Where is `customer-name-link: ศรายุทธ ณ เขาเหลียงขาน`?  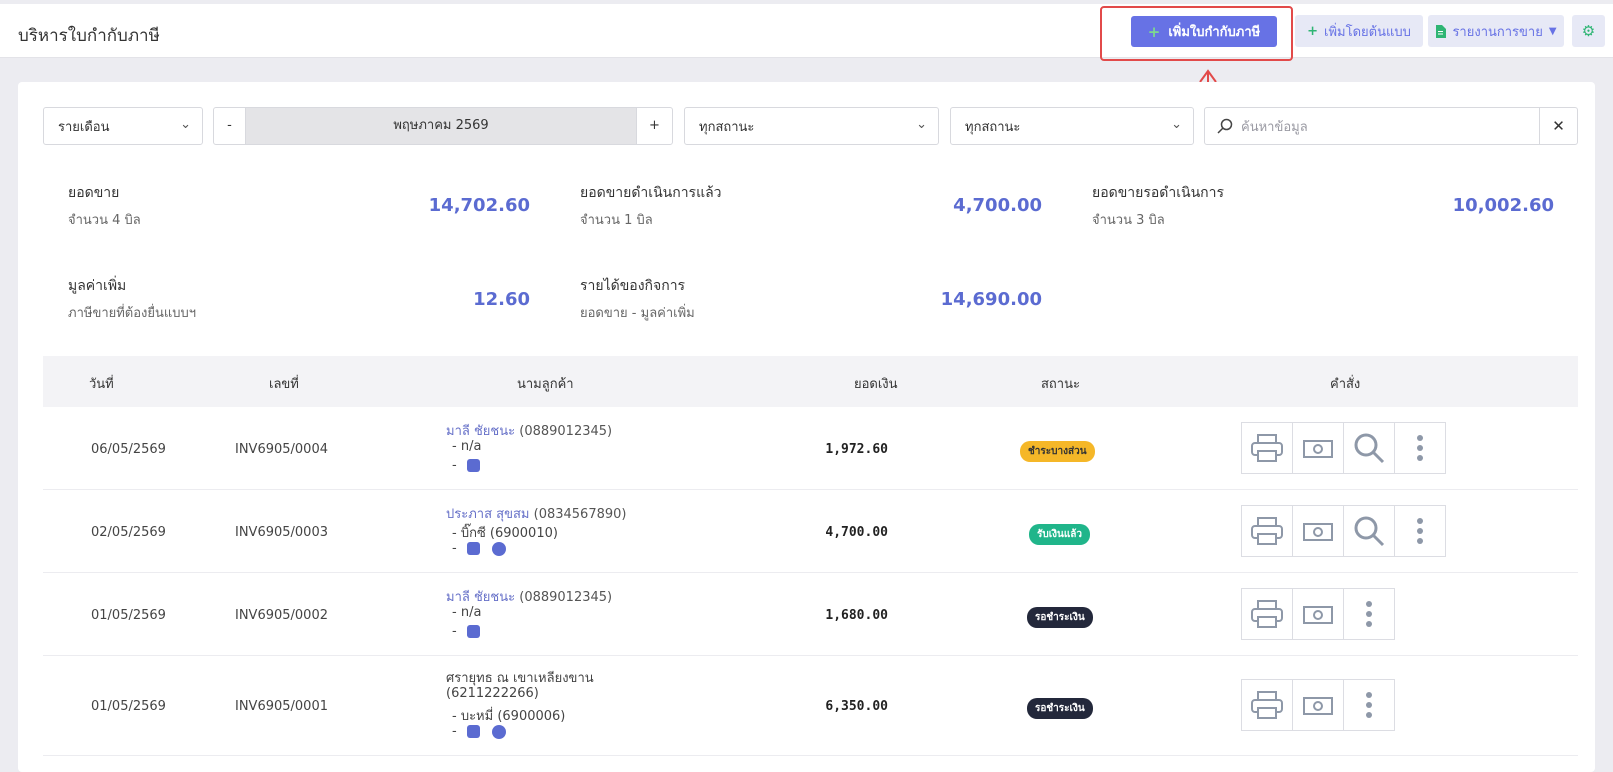
customer-name-link: ศรายุทธ ณ เขาเหลียงขาน is located at coordinates (520, 677).